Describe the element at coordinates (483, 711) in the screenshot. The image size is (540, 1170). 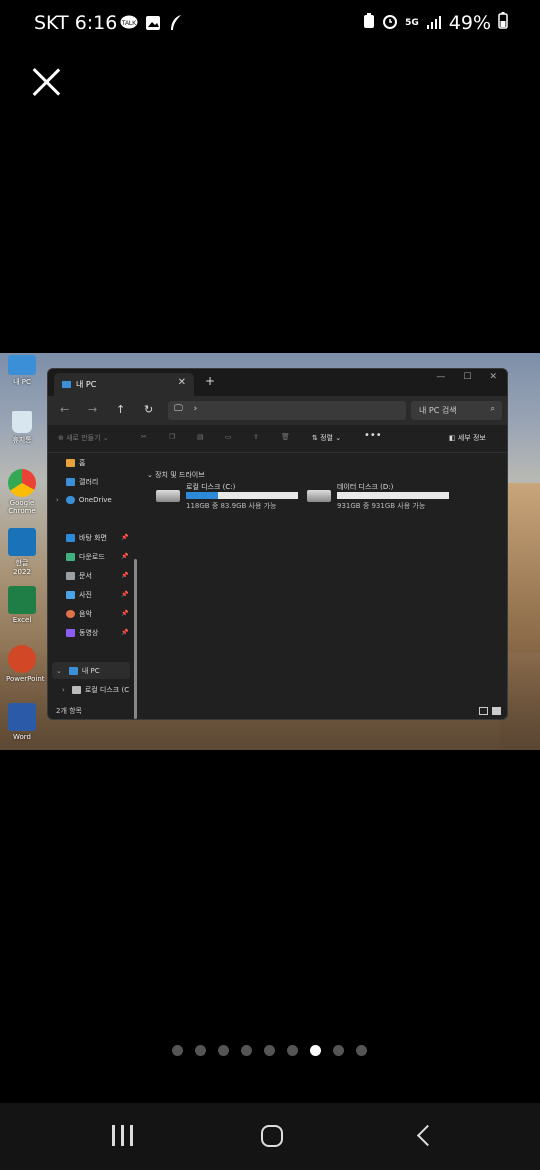
I see `details-view-icon` at that location.